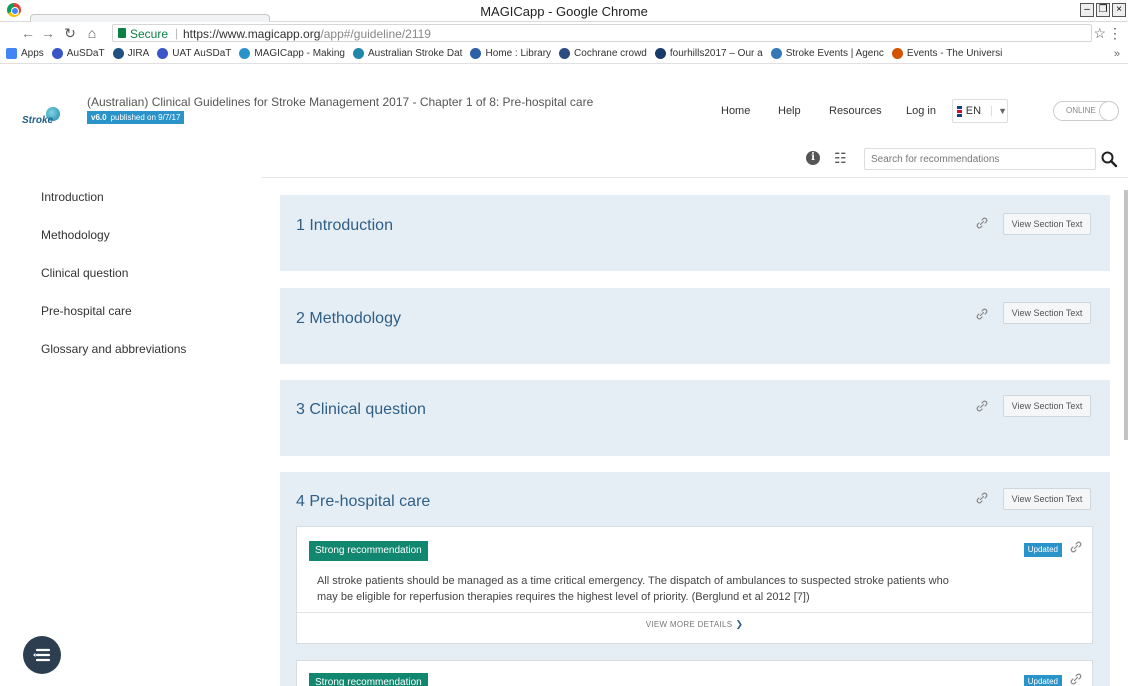  I want to click on view-more-details-button: VIEW MORE DETAILS ❯, so click(694, 624).